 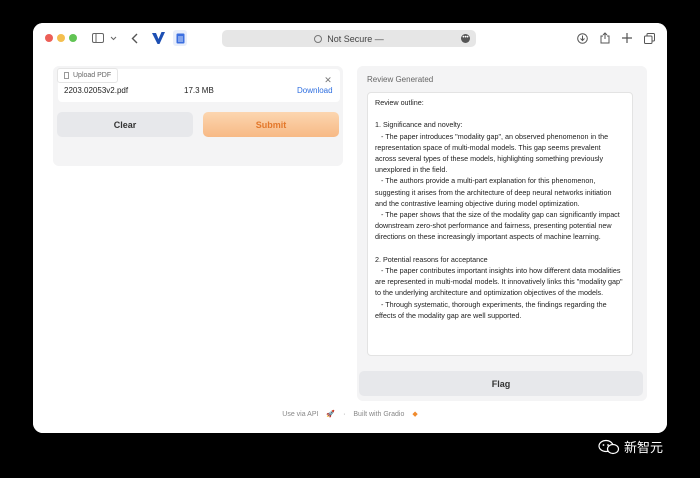 What do you see at coordinates (649, 38) in the screenshot?
I see `tabs-icon` at bounding box center [649, 38].